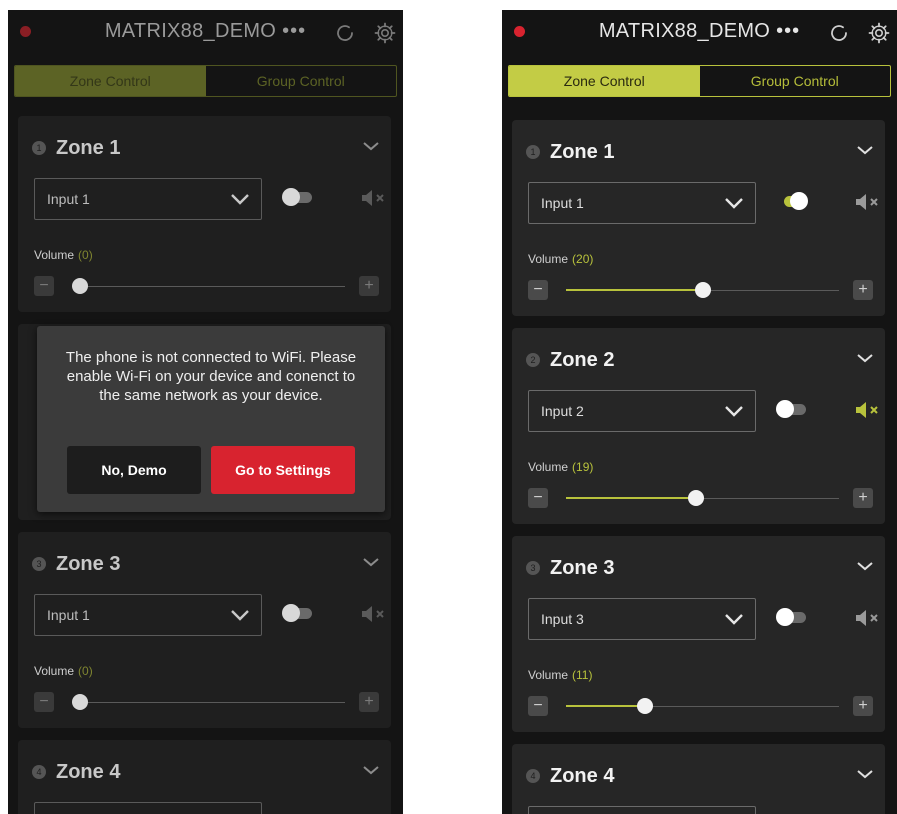  I want to click on input-select-value: Input 1, so click(562, 203).